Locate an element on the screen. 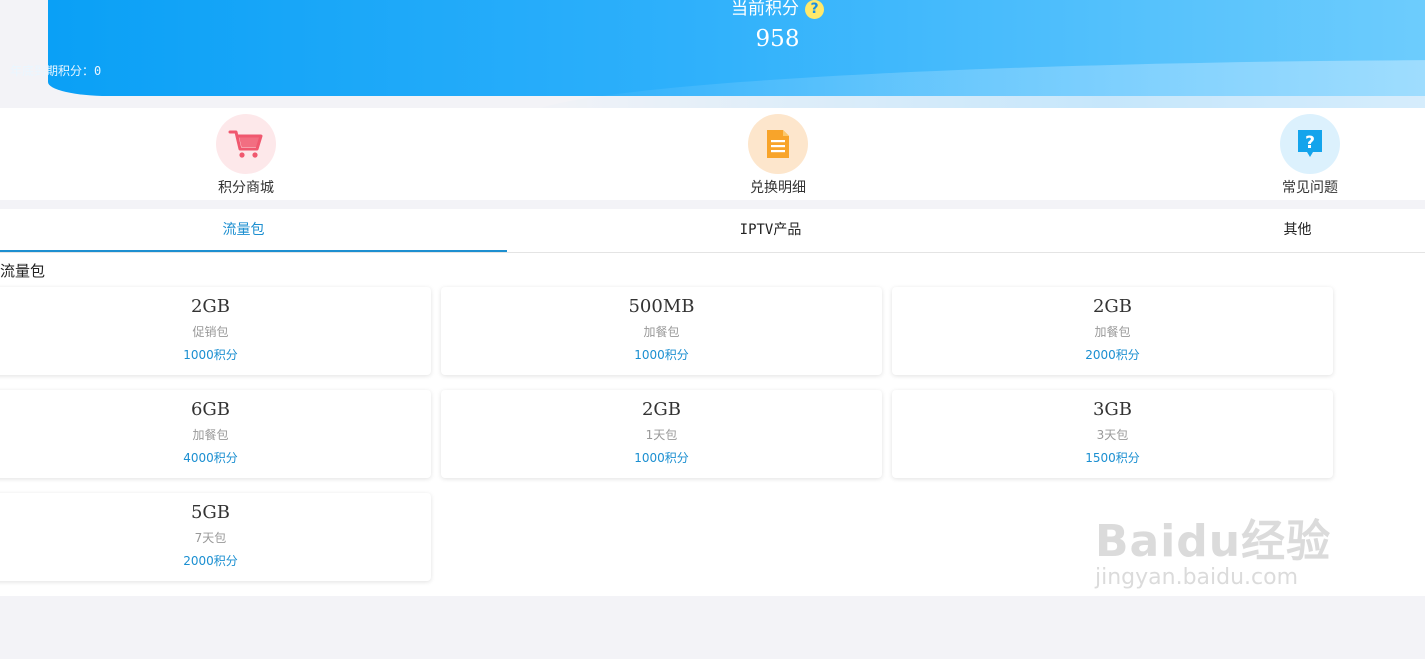 Image resolution: width=1425 pixels, height=659 pixels. section-title: 流量包 is located at coordinates (23, 271).